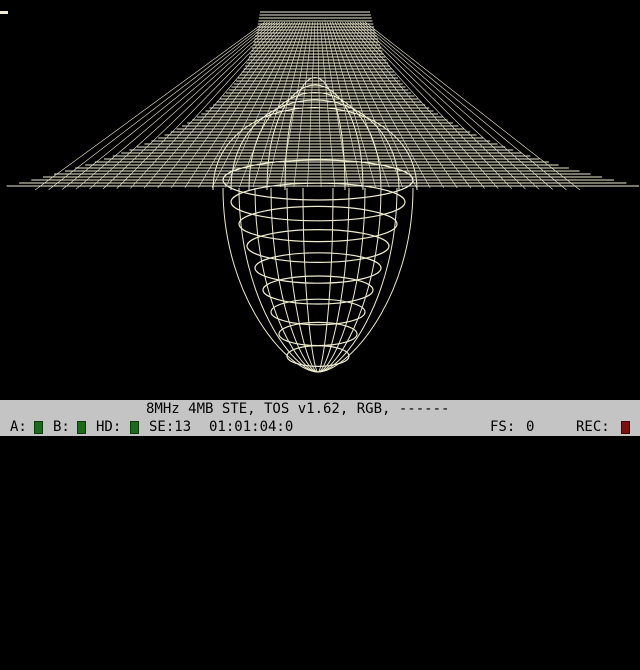 Image resolution: width=640 pixels, height=670 pixels. Describe the element at coordinates (625, 427) in the screenshot. I see `rec-led-icon` at that location.